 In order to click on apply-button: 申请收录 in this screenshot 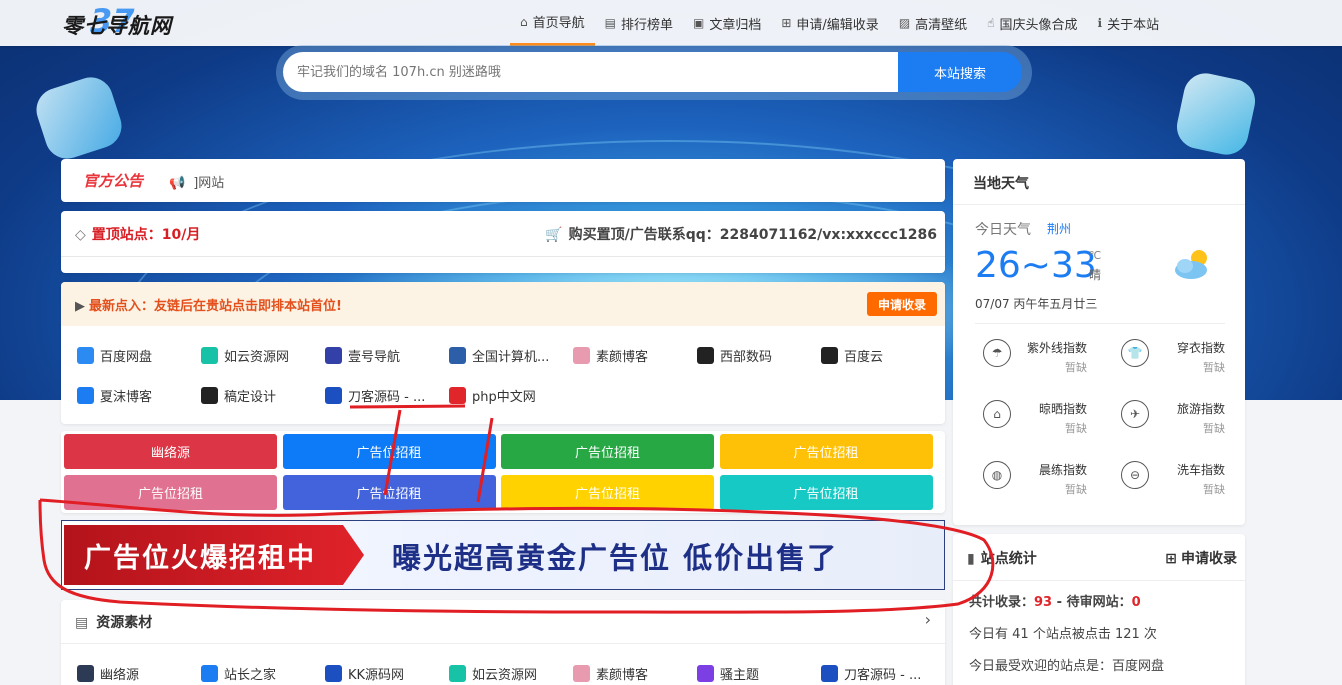, I will do `click(901, 304)`.